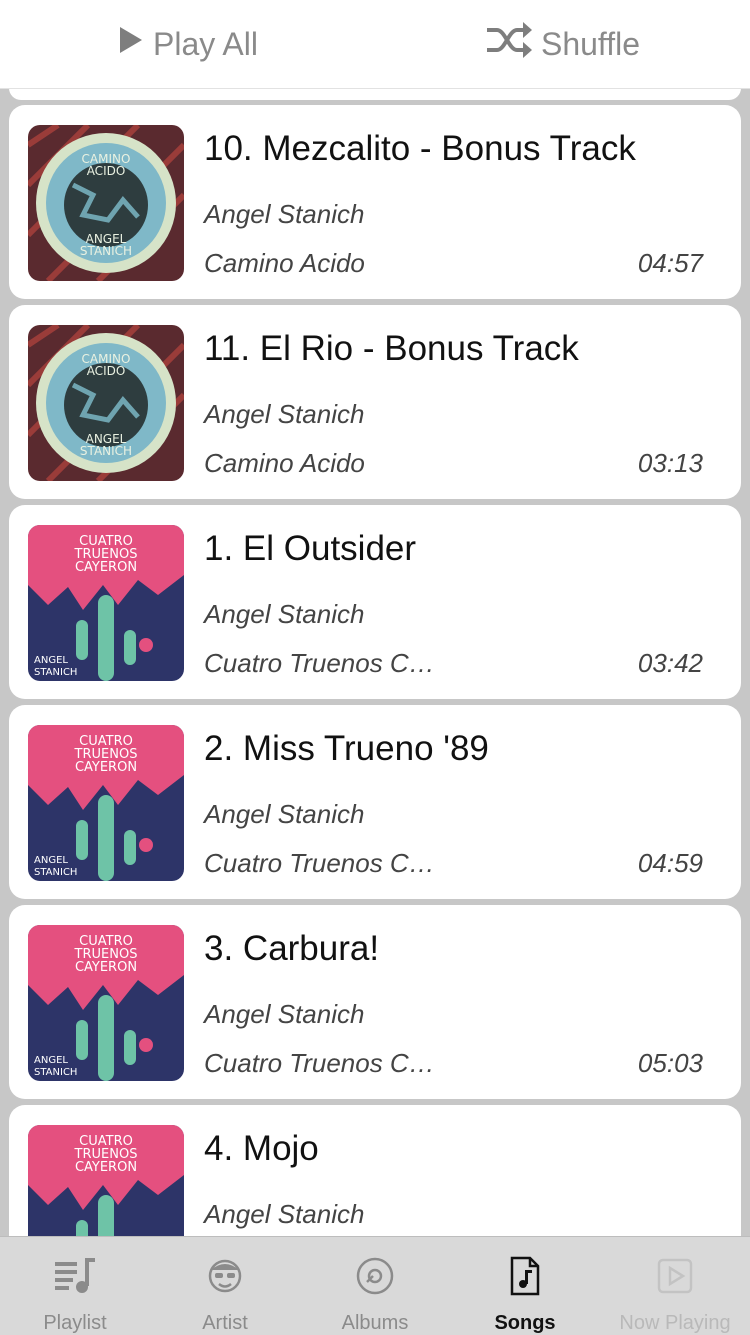 Image resolution: width=750 pixels, height=1335 pixels. What do you see at coordinates (525, 1323) in the screenshot?
I see `tab-label: Songs` at bounding box center [525, 1323].